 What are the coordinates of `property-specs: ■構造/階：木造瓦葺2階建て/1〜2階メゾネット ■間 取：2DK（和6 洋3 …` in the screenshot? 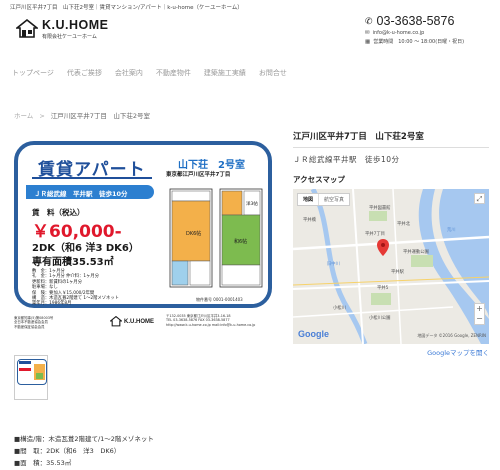 It's located at (84, 451).